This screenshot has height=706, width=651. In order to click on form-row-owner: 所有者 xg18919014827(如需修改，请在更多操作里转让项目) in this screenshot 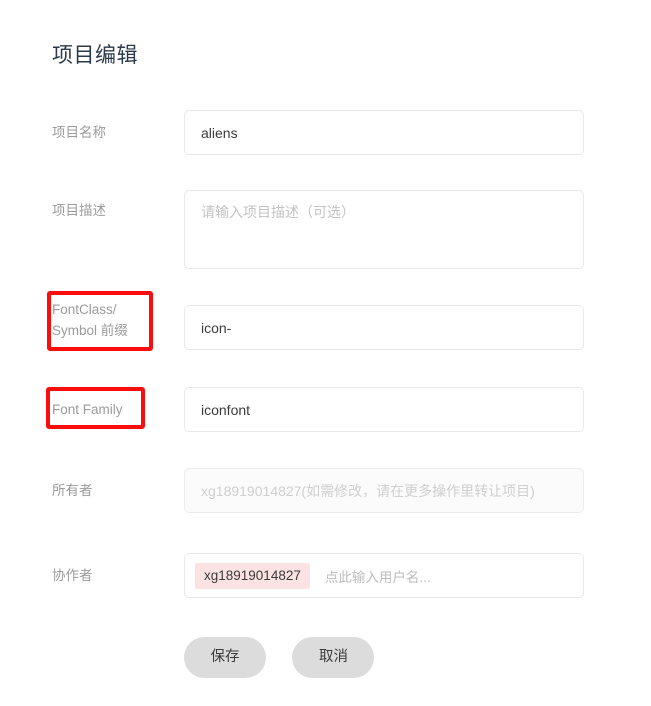, I will do `click(325, 490)`.